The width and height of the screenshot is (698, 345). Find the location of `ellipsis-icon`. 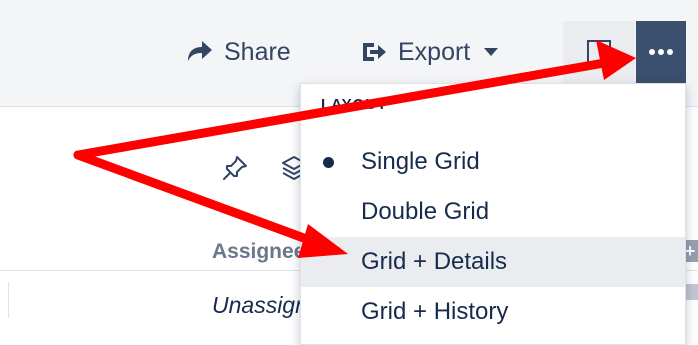

ellipsis-icon is located at coordinates (661, 52).